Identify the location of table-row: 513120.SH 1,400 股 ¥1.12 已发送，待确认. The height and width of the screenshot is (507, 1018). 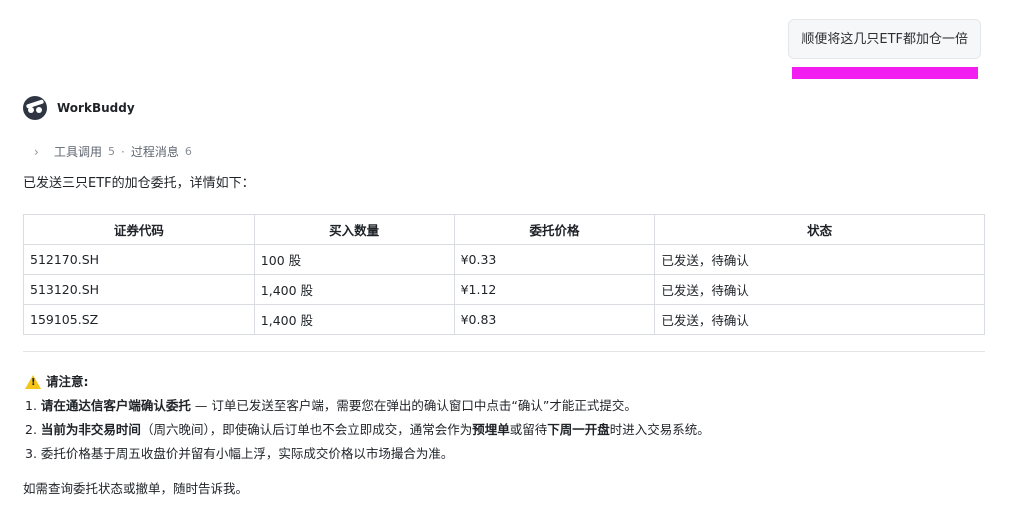
(504, 289).